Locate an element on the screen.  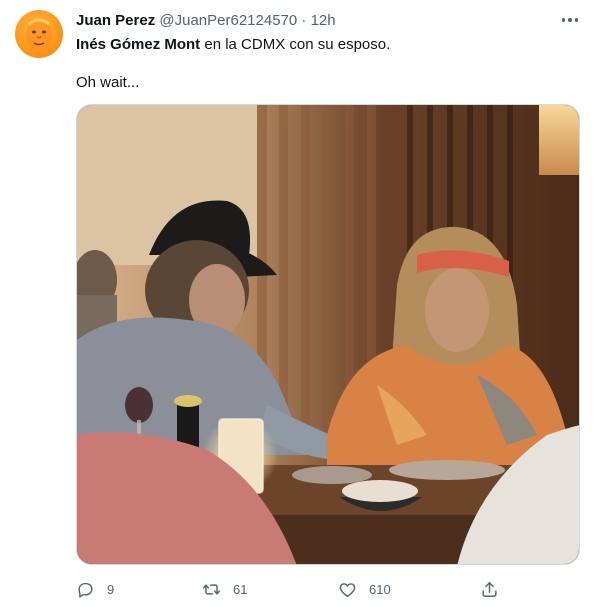
retweet-icon is located at coordinates (211, 589).